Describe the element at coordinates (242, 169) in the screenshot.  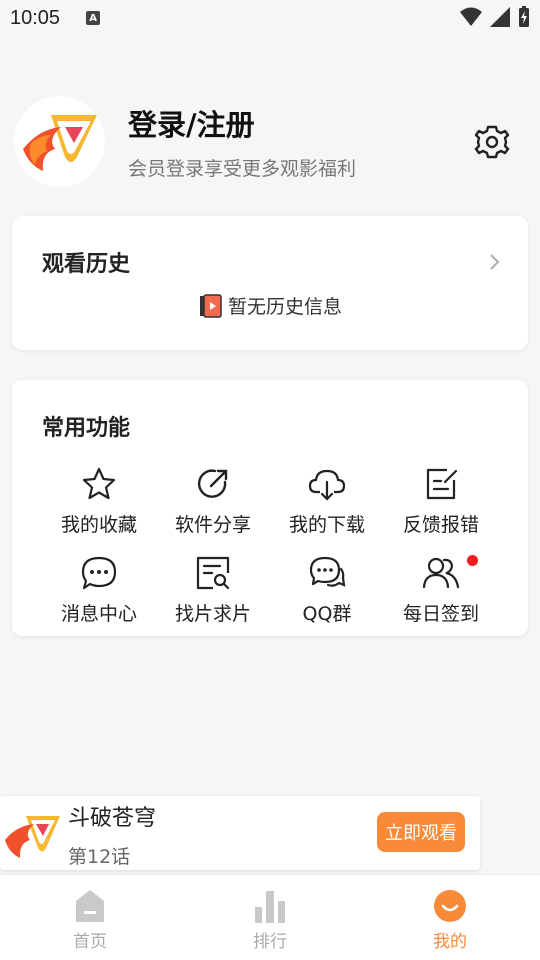
I see `member-subtitle: 会员登录享受更多观影福利` at that location.